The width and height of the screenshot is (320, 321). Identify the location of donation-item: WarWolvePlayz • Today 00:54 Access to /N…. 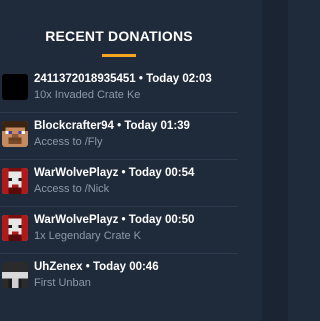
(119, 183).